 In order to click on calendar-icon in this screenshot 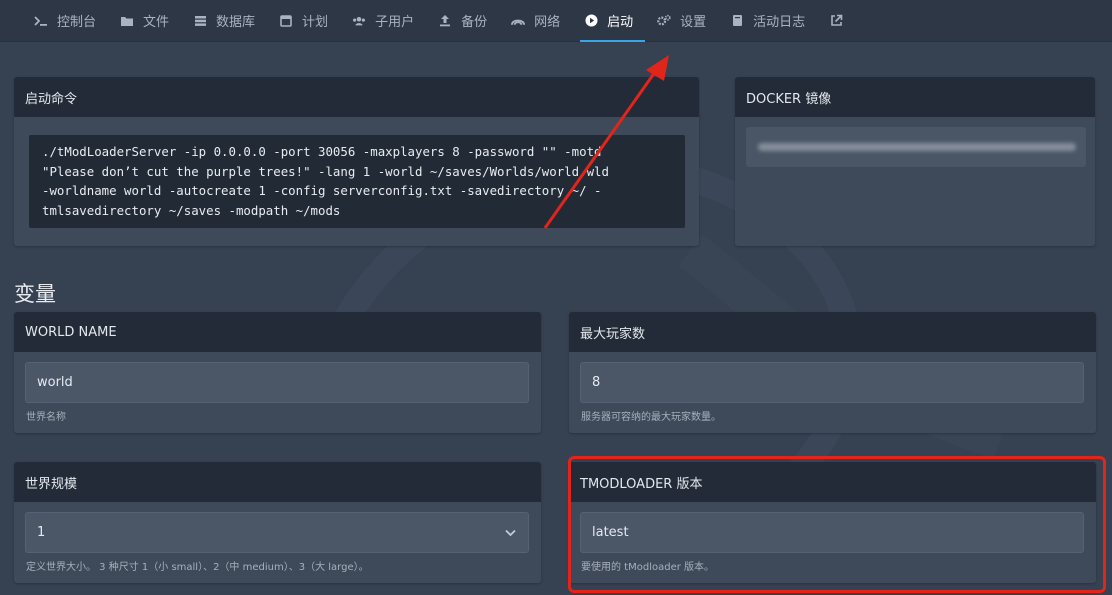, I will do `click(286, 21)`.